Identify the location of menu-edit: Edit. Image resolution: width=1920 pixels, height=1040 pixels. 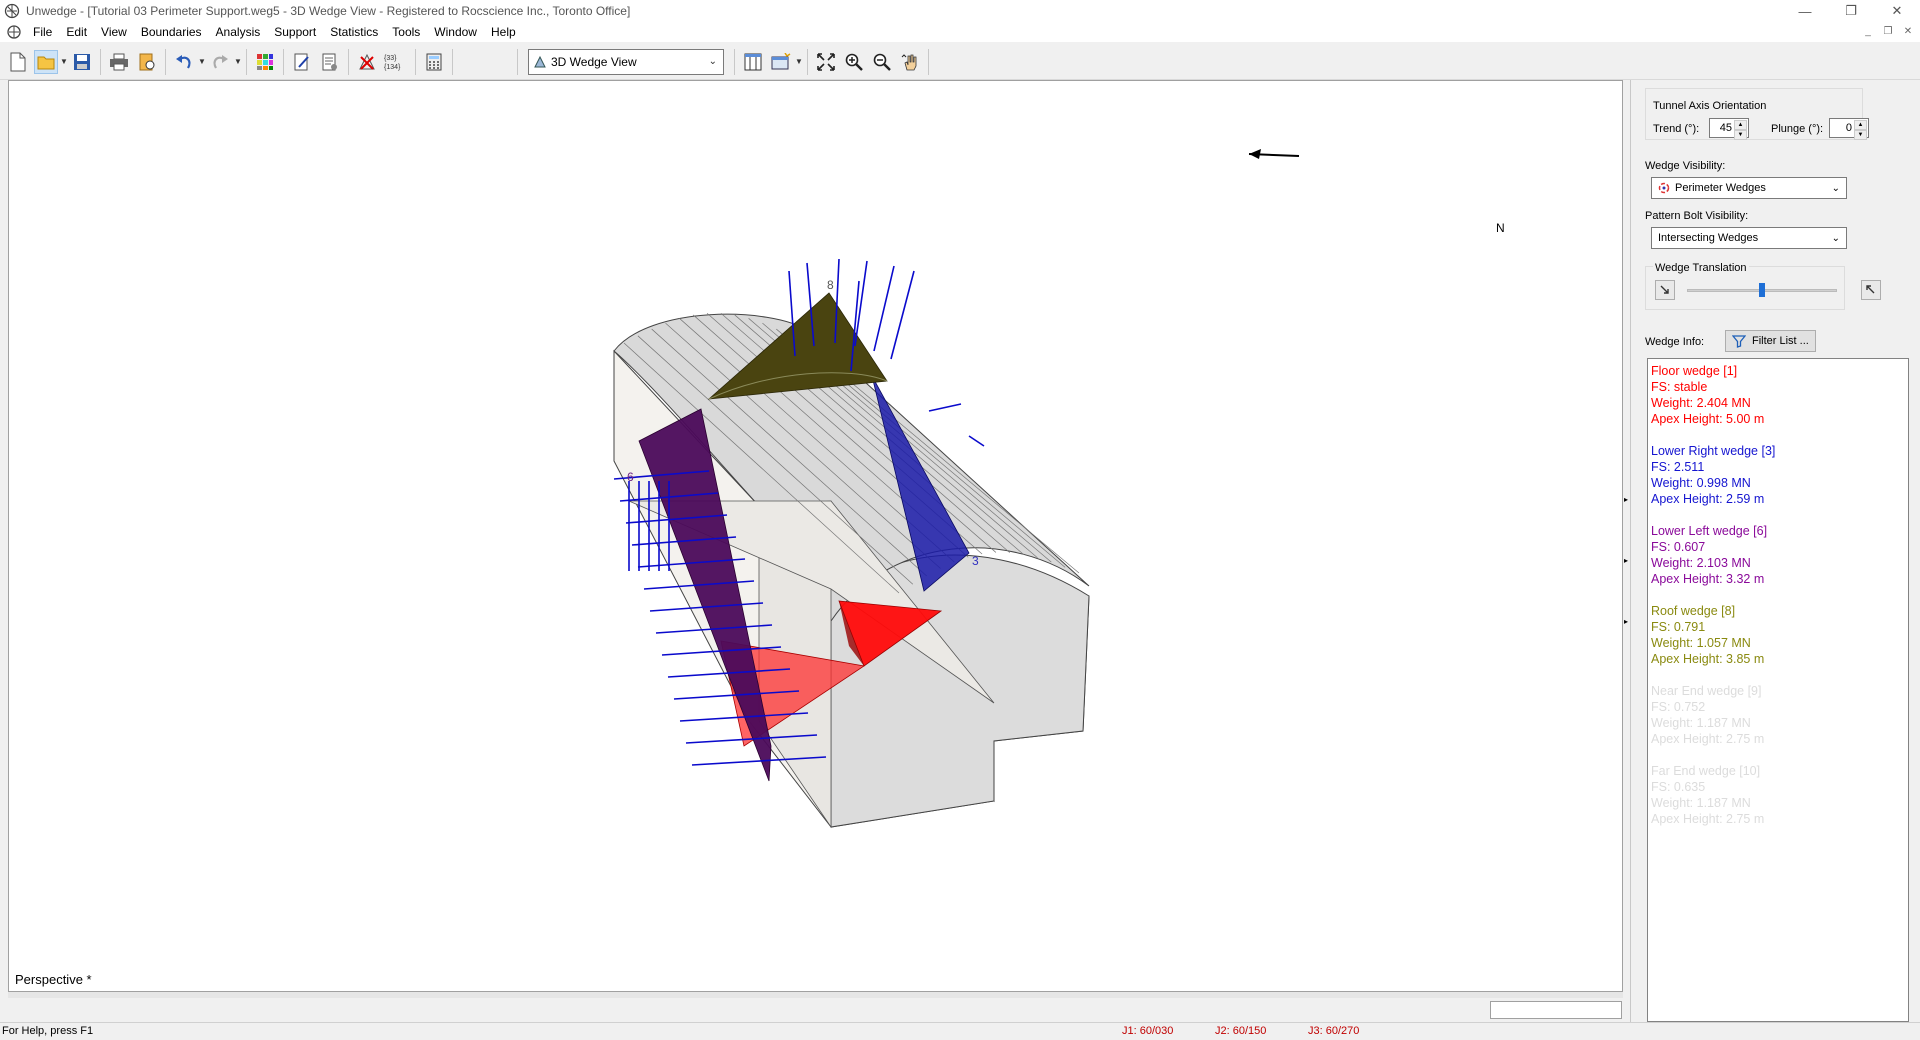
(76, 32).